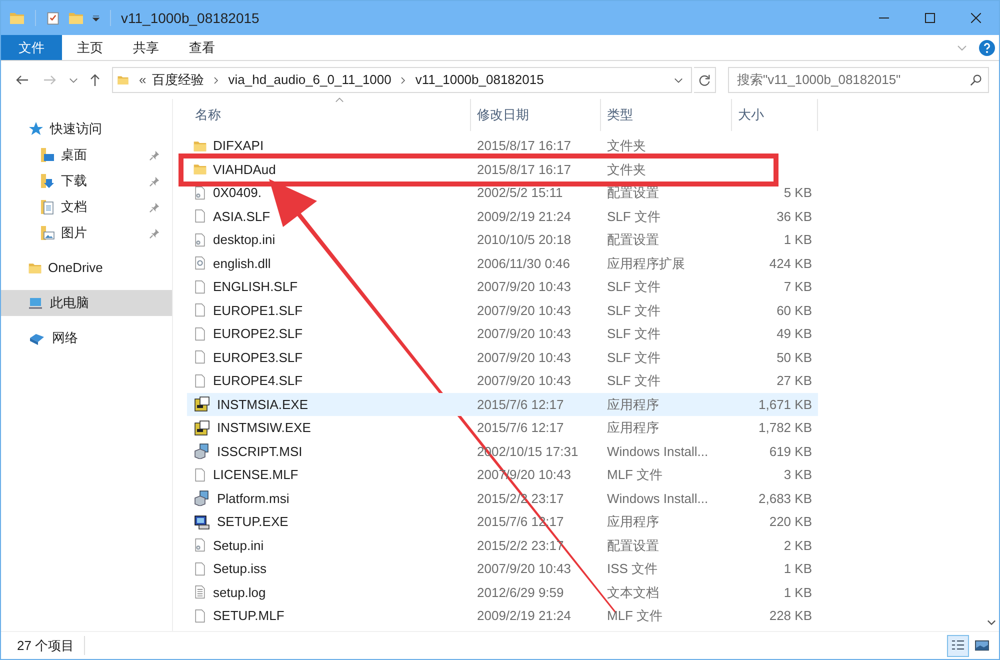 This screenshot has height=660, width=1000. I want to click on column-header: 大小, so click(775, 115).